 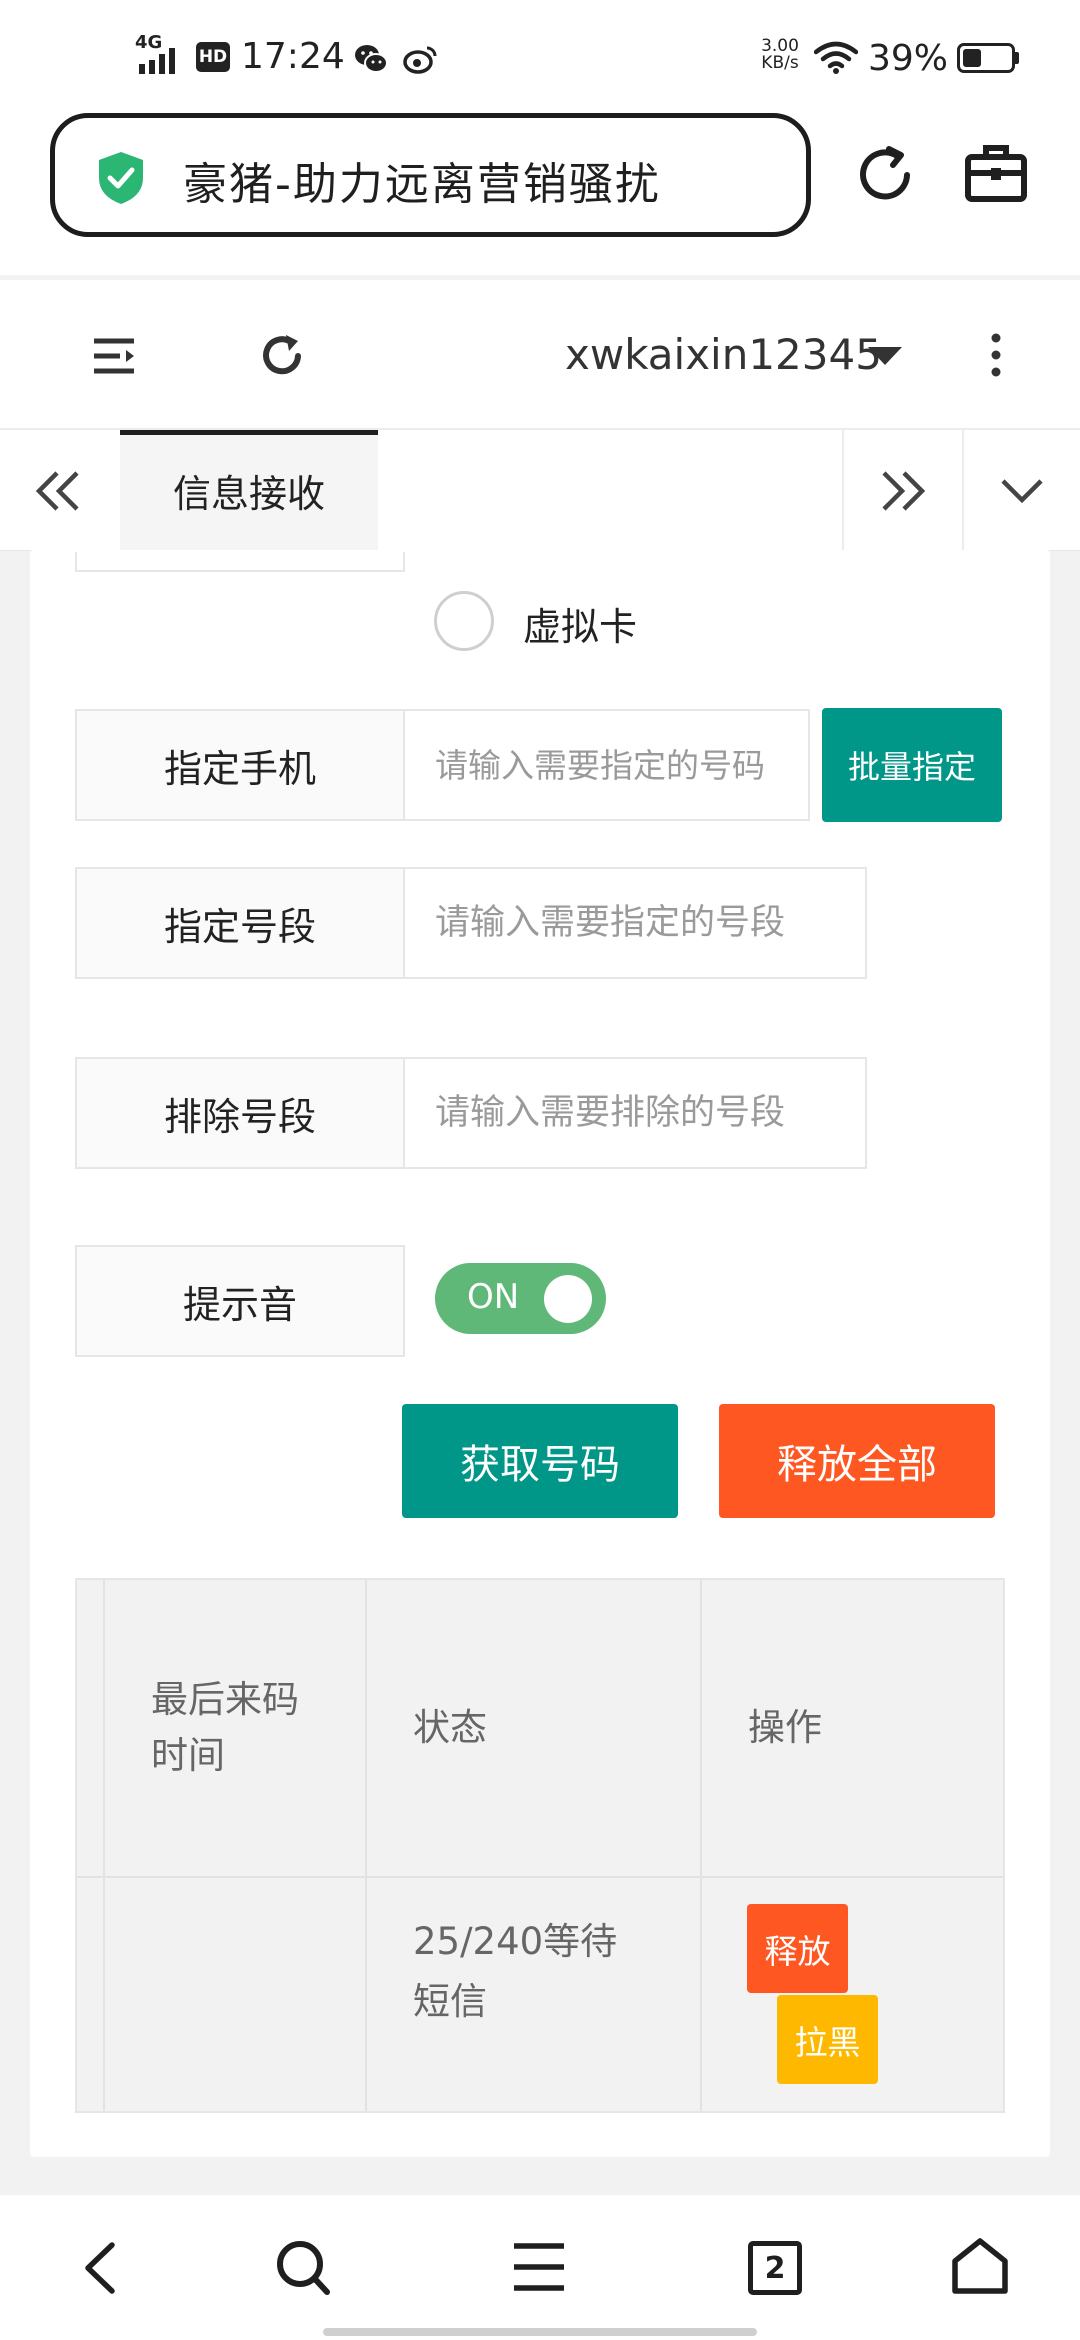 I want to click on reload-icon, so click(x=887, y=175).